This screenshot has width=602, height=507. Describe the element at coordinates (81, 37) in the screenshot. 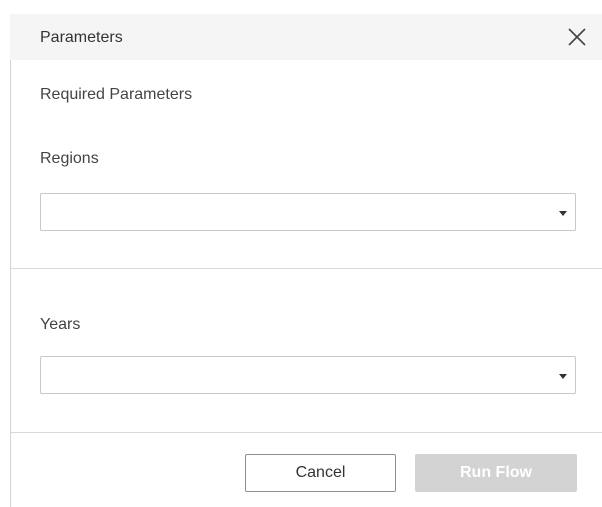

I see `dialog-title: Parameters` at that location.